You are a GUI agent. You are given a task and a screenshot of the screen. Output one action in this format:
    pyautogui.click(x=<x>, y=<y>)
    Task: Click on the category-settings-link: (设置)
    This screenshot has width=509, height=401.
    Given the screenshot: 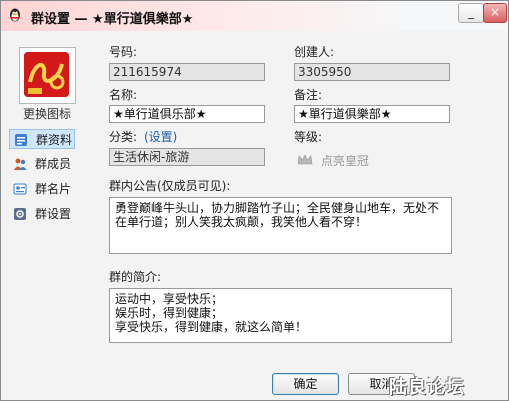 What is the action you would take?
    pyautogui.click(x=160, y=136)
    